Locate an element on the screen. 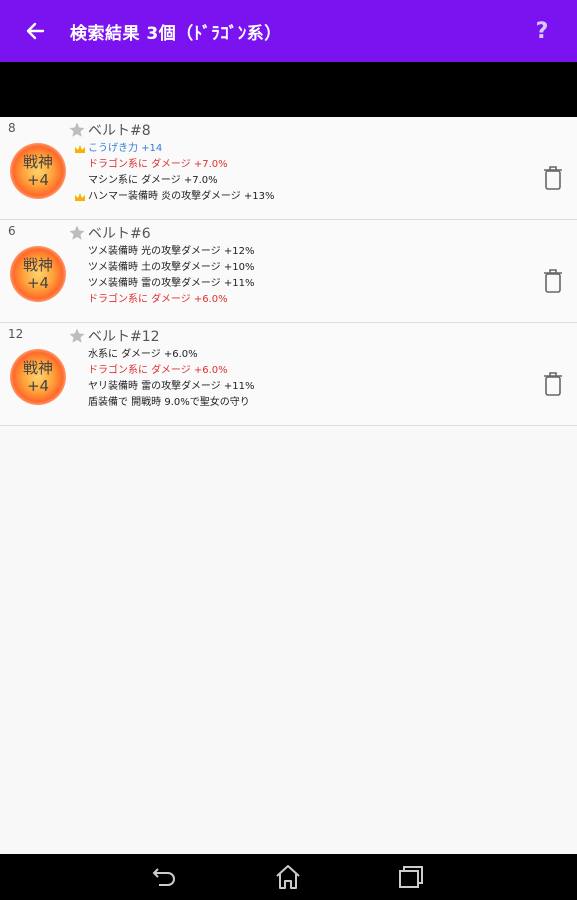  system-nav-bar is located at coordinates (288, 877).